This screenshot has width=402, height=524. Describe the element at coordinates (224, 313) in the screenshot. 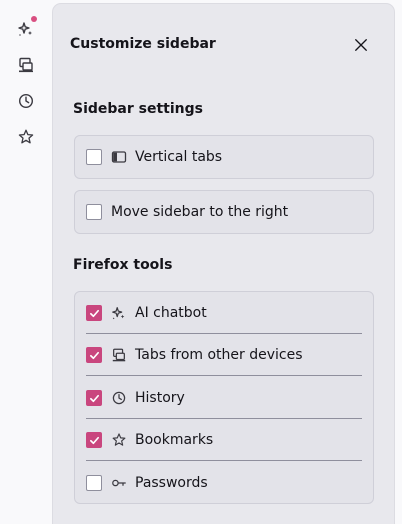

I see `tool-option-ai-chatbot: AI chatbot` at that location.